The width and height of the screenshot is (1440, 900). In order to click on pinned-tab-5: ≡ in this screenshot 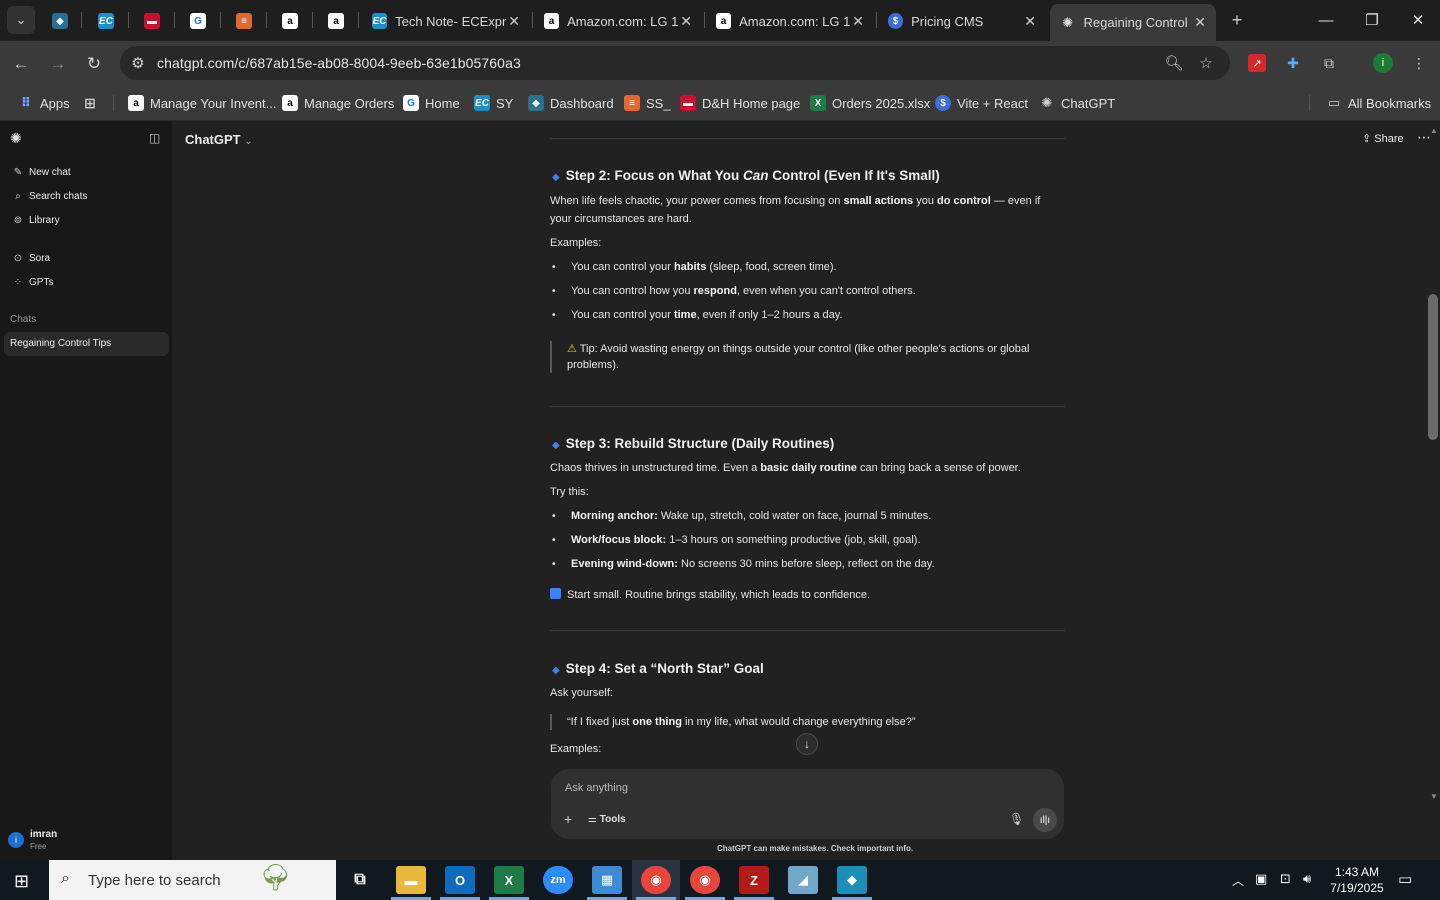, I will do `click(244, 21)`.